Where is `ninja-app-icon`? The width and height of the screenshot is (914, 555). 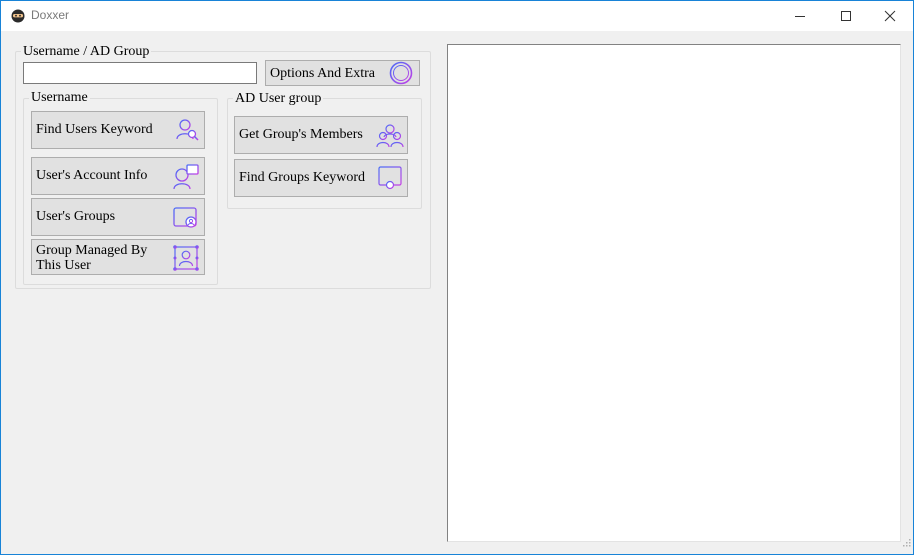
ninja-app-icon is located at coordinates (18, 16).